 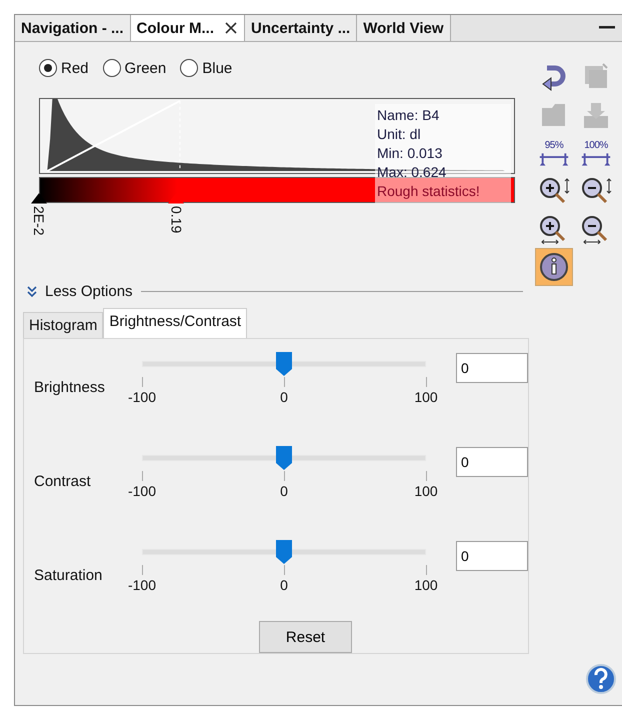 I want to click on options-tab: Histogram, so click(x=63, y=325).